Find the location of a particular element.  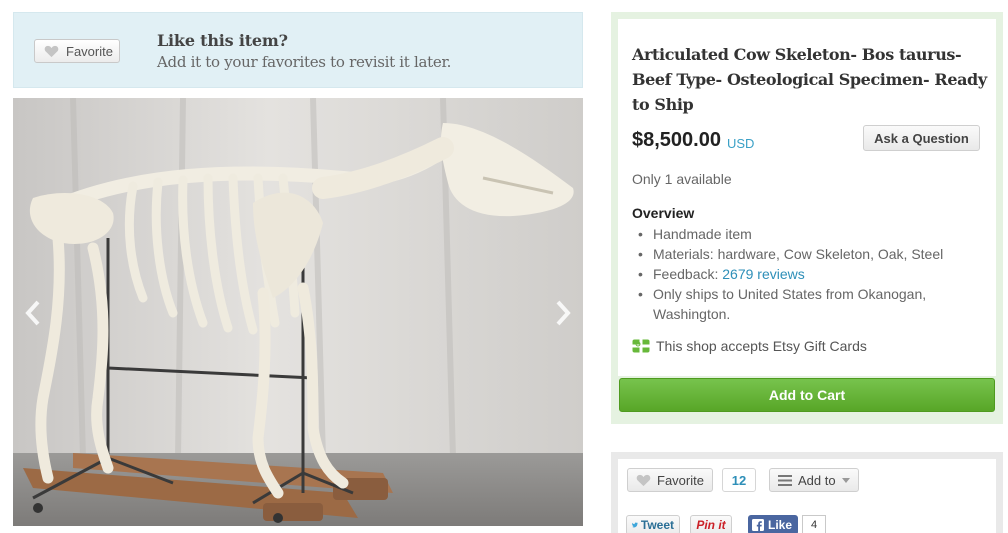

tweet-button: Tweet is located at coordinates (653, 524).